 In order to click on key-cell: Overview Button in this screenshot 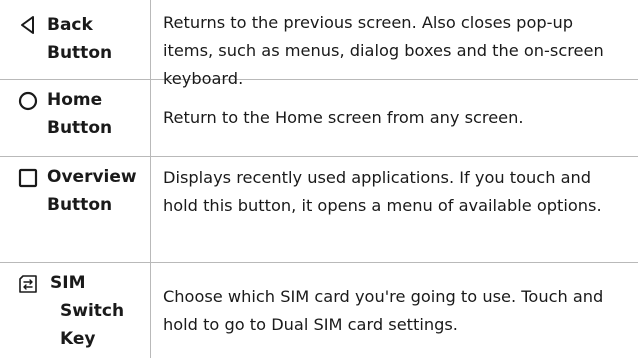, I will do `click(75, 209)`.